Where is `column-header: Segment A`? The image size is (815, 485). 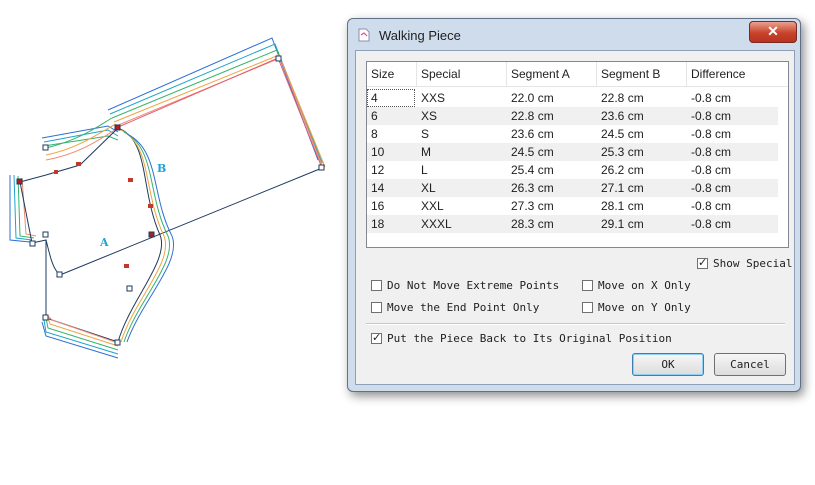
column-header: Segment A is located at coordinates (552, 74).